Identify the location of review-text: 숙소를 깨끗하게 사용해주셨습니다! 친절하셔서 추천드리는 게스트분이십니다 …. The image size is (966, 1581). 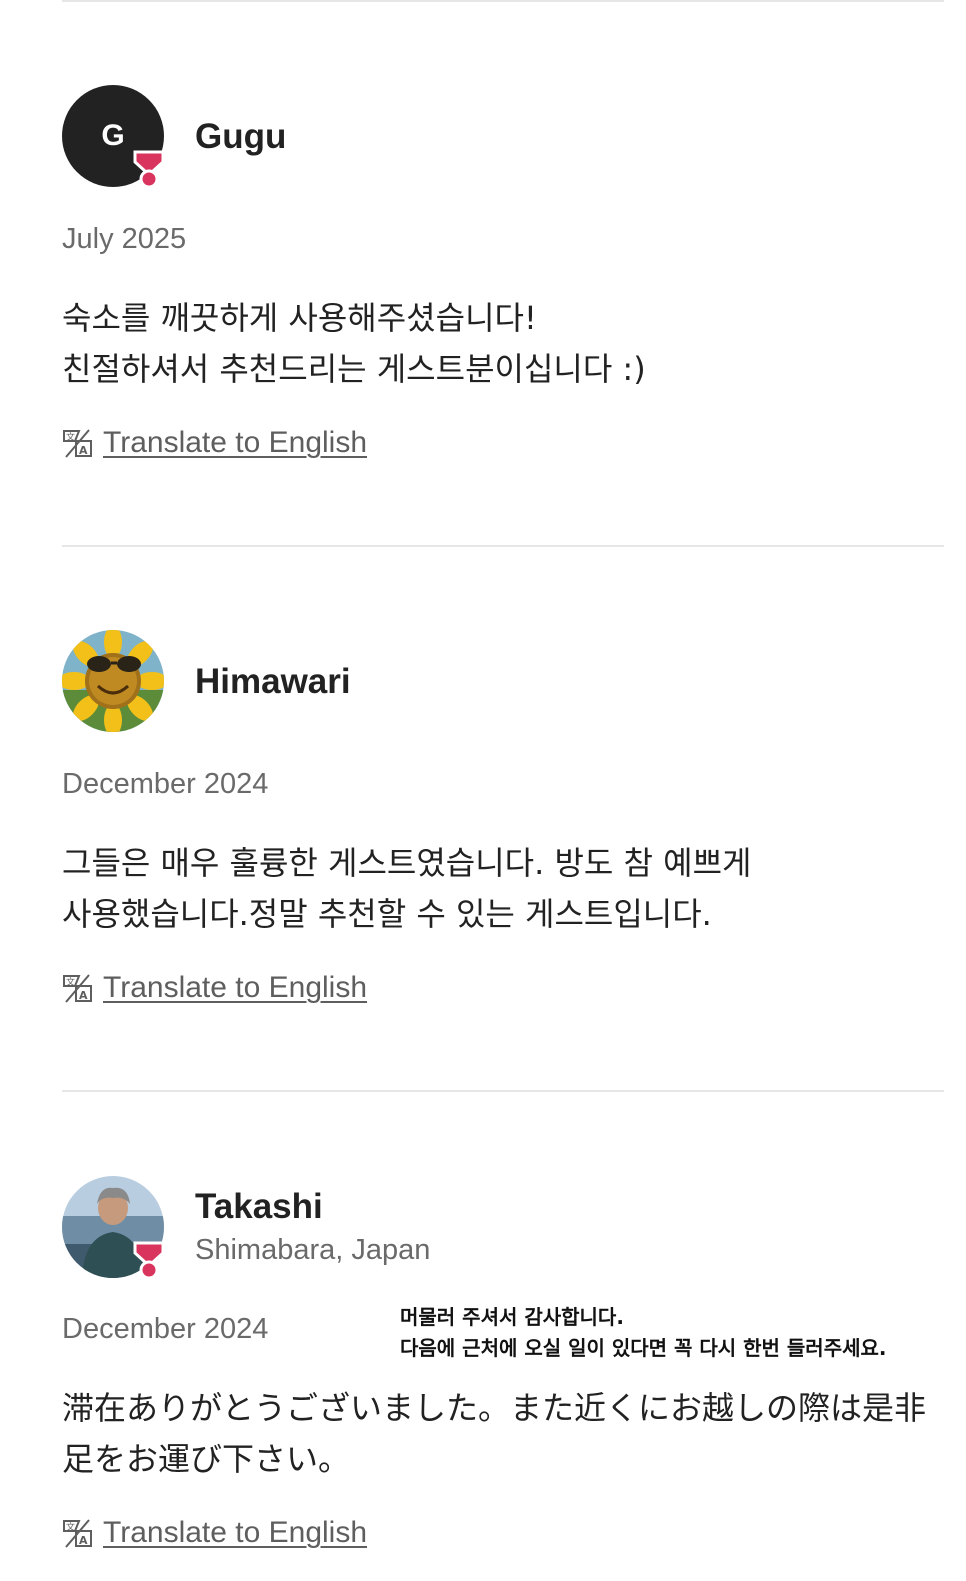
(354, 343).